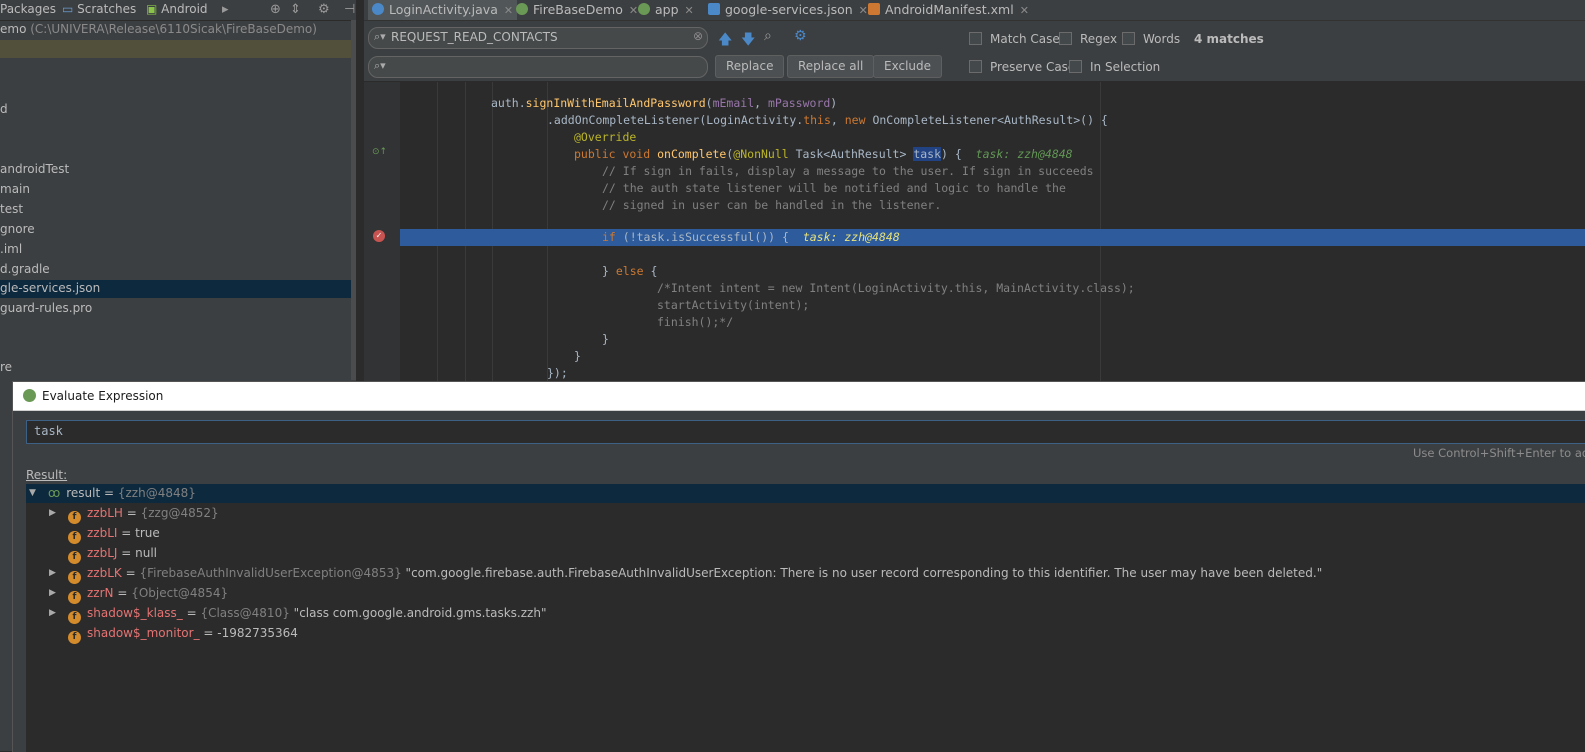  Describe the element at coordinates (34, 169) in the screenshot. I see `project-item: androidTest` at that location.